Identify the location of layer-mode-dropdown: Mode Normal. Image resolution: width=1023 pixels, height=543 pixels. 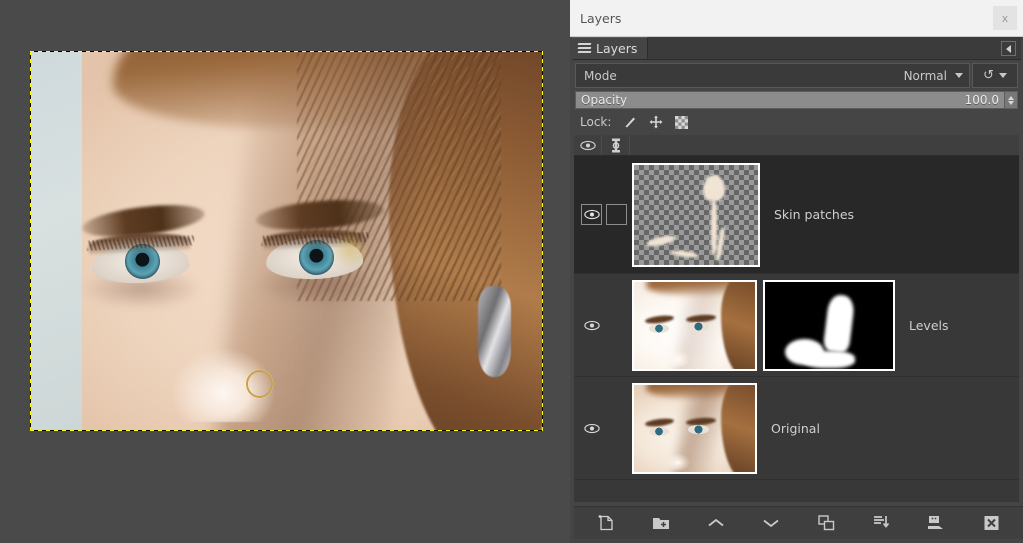
(772, 75).